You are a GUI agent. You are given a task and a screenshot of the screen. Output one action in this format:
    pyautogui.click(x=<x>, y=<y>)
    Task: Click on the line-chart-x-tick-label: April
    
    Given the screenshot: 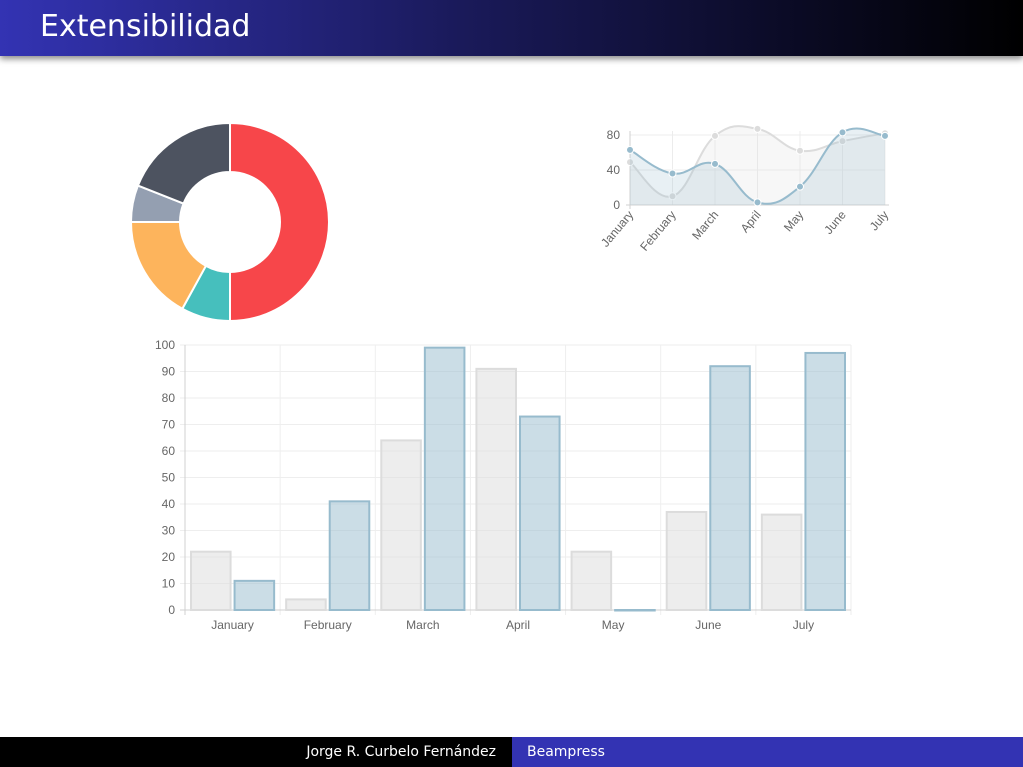 What is the action you would take?
    pyautogui.click(x=751, y=221)
    